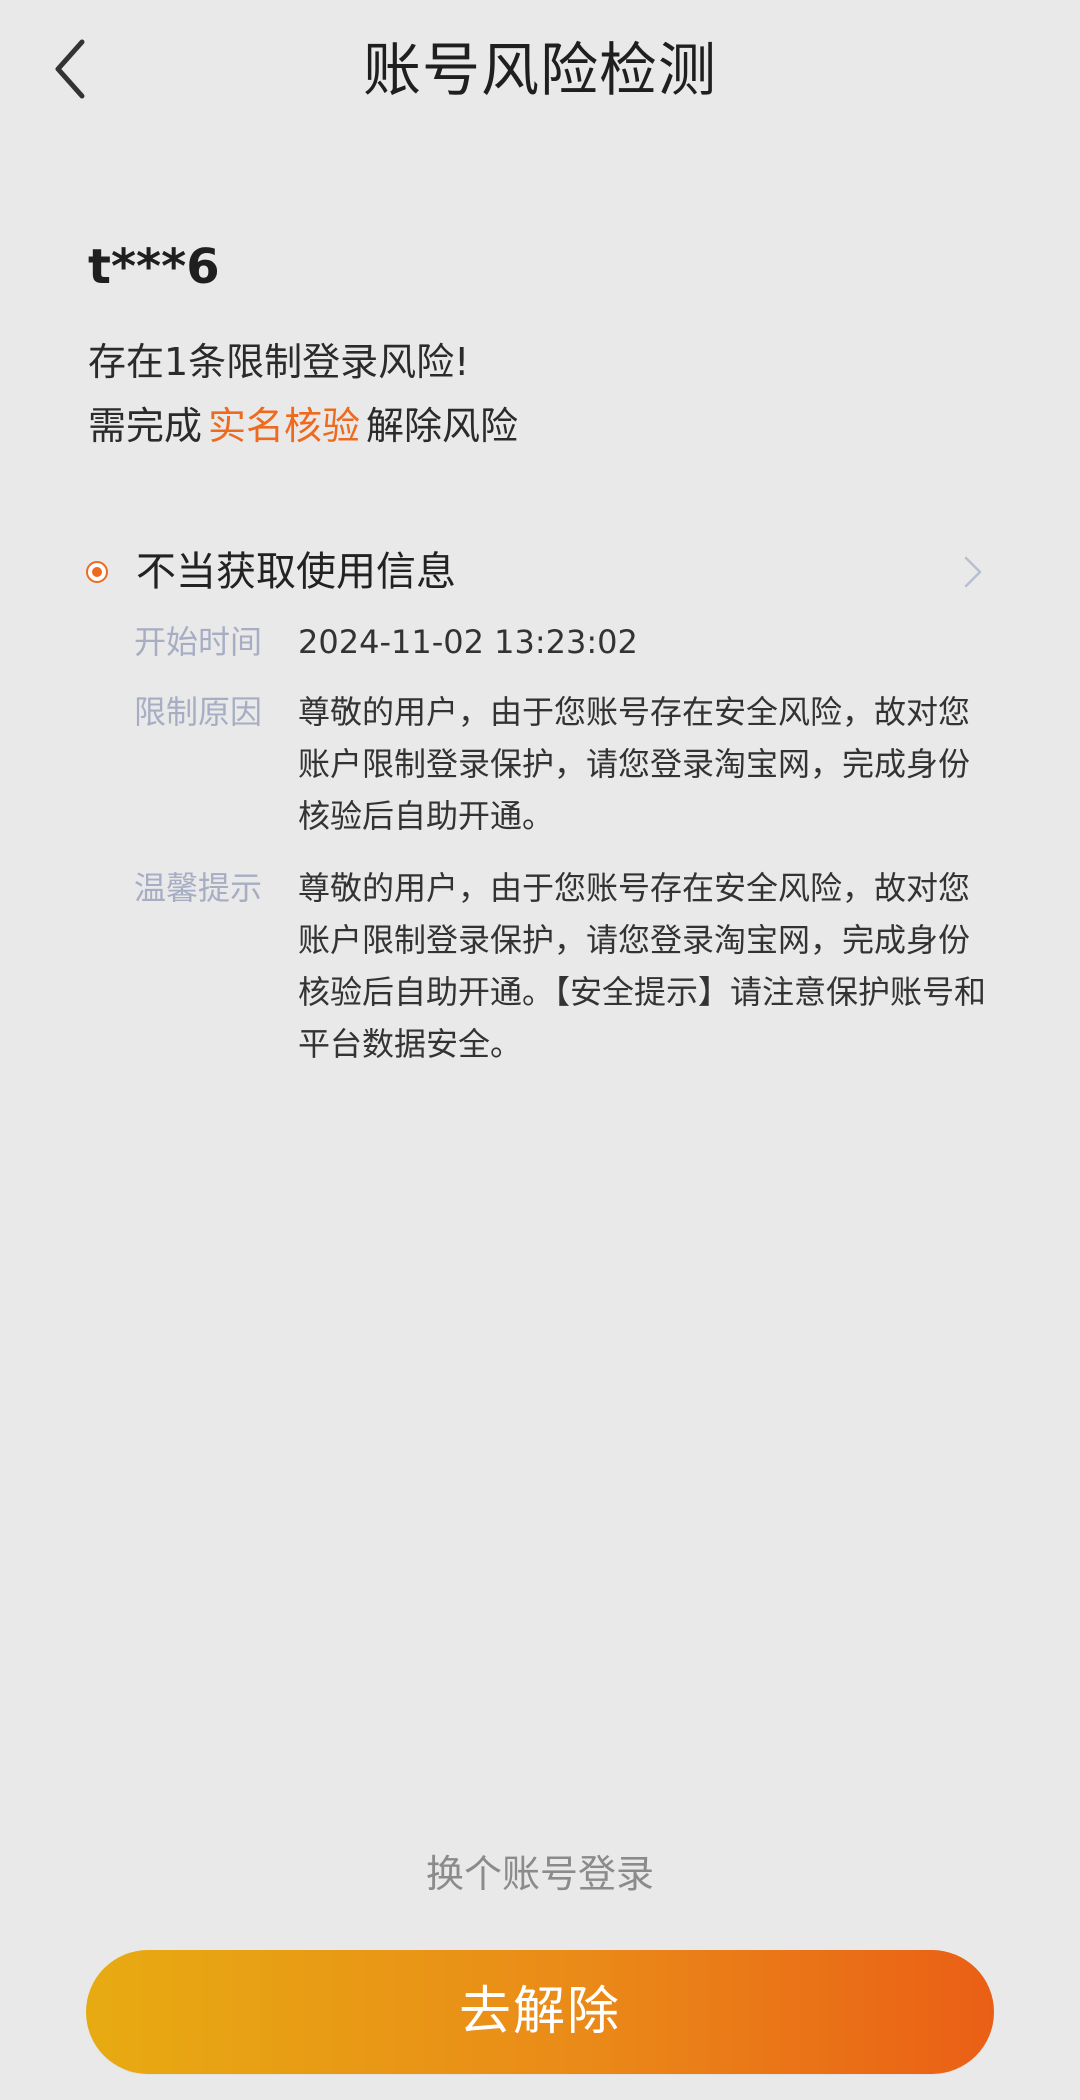 The width and height of the screenshot is (1080, 2100). What do you see at coordinates (468, 642) in the screenshot?
I see `detail-value: 2024-11-02 13:23:02` at bounding box center [468, 642].